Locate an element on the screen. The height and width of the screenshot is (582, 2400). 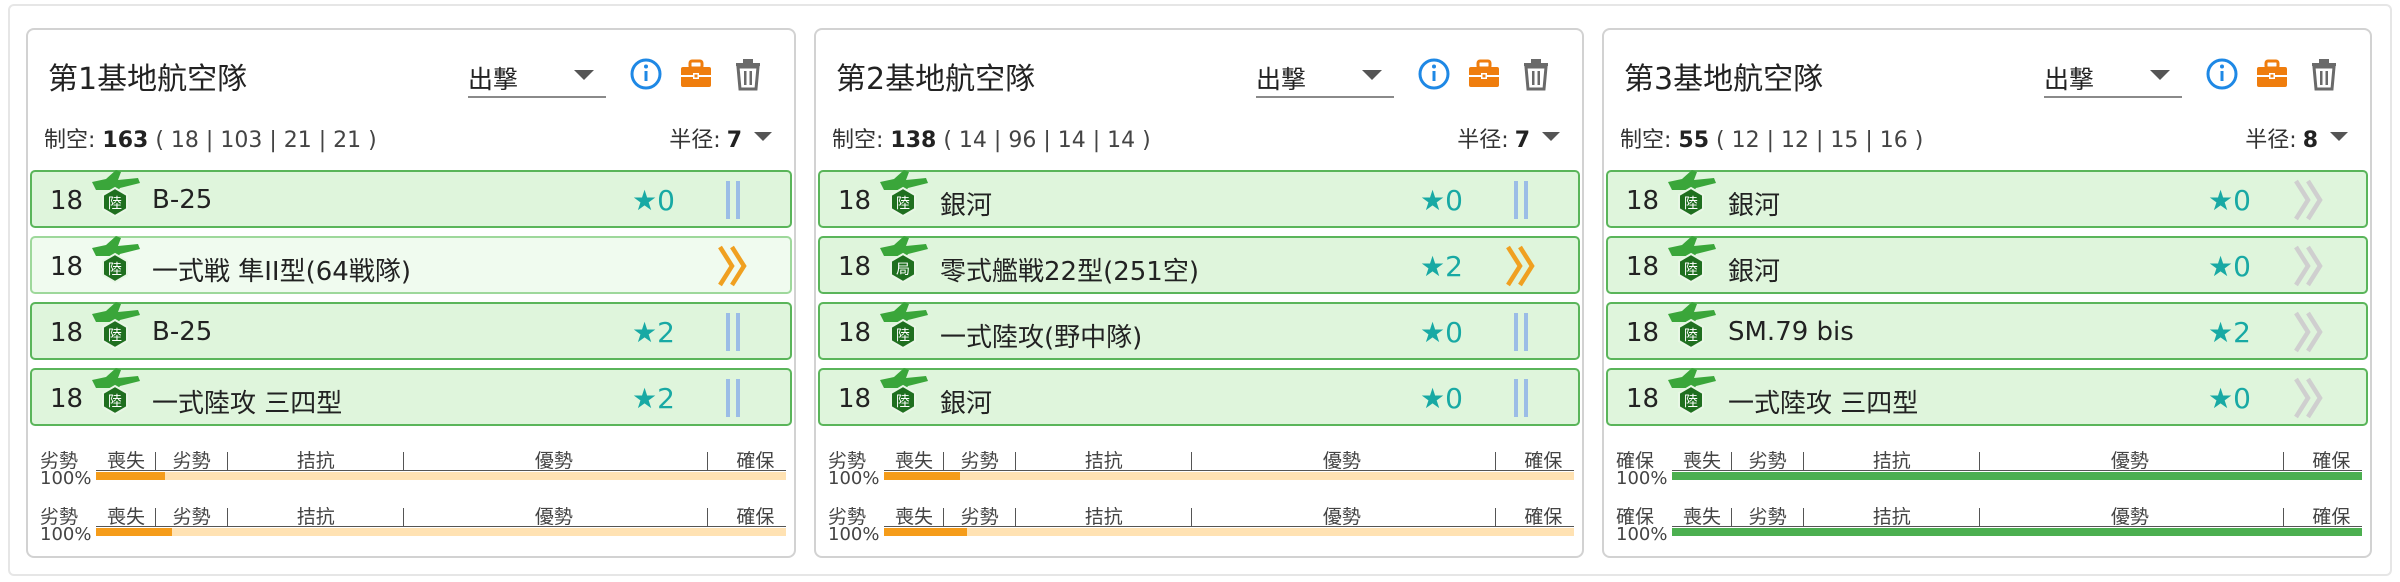
slot-count: 18 is located at coordinates (855, 399).